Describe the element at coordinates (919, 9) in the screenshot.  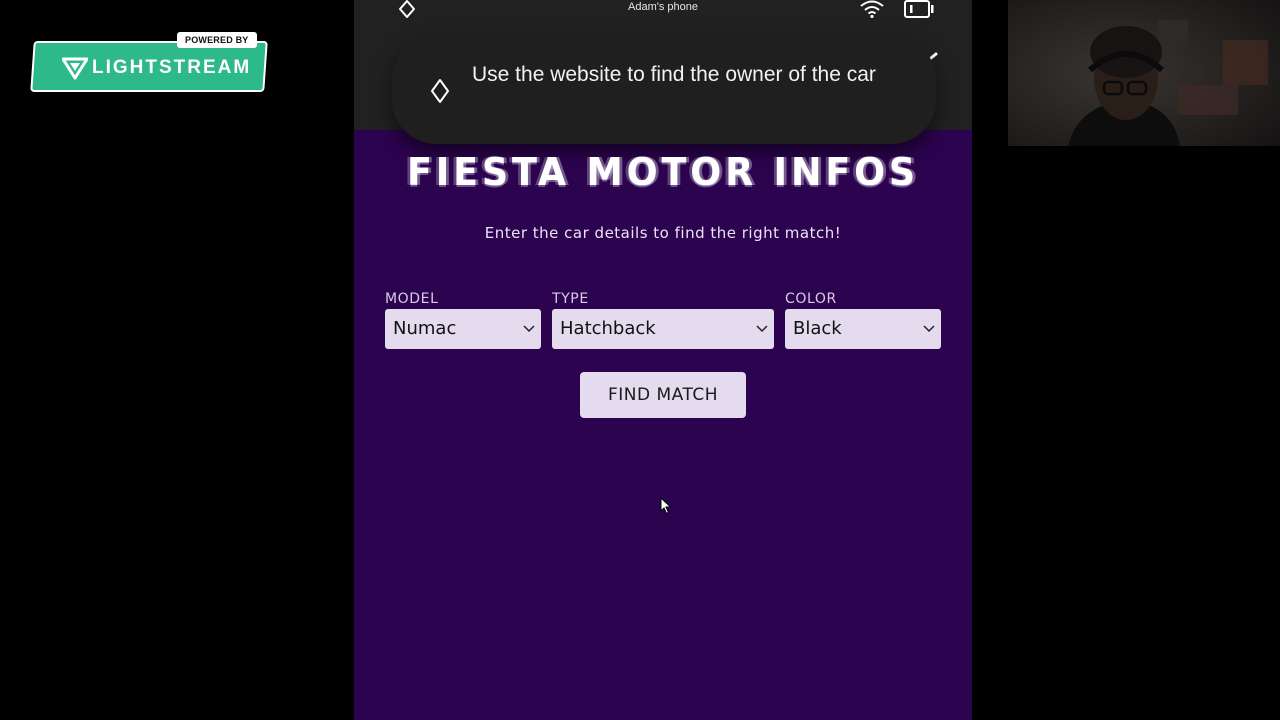
I see `cast-icon` at that location.